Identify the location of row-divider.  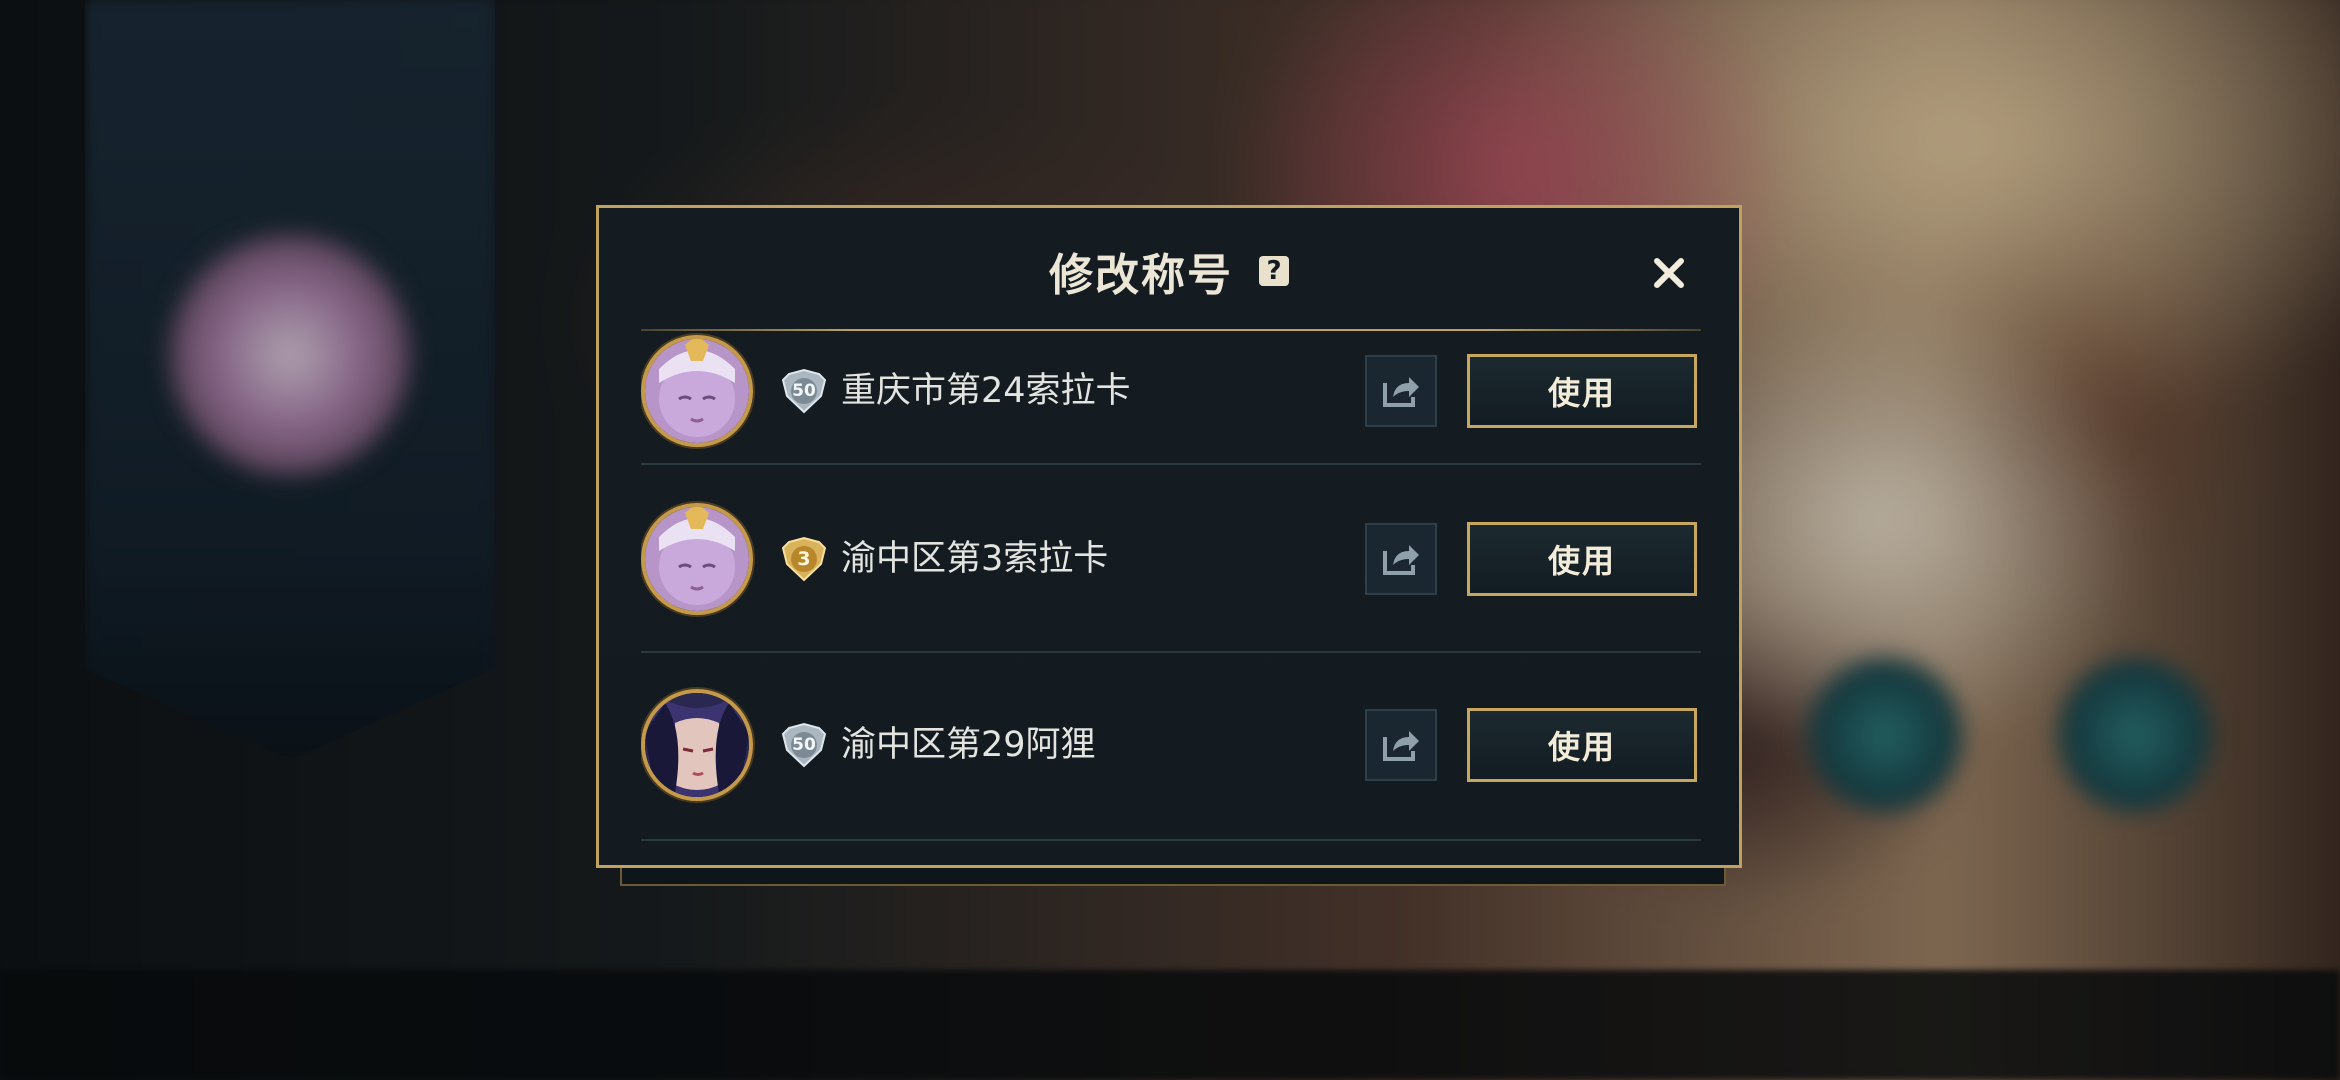
(1171, 840).